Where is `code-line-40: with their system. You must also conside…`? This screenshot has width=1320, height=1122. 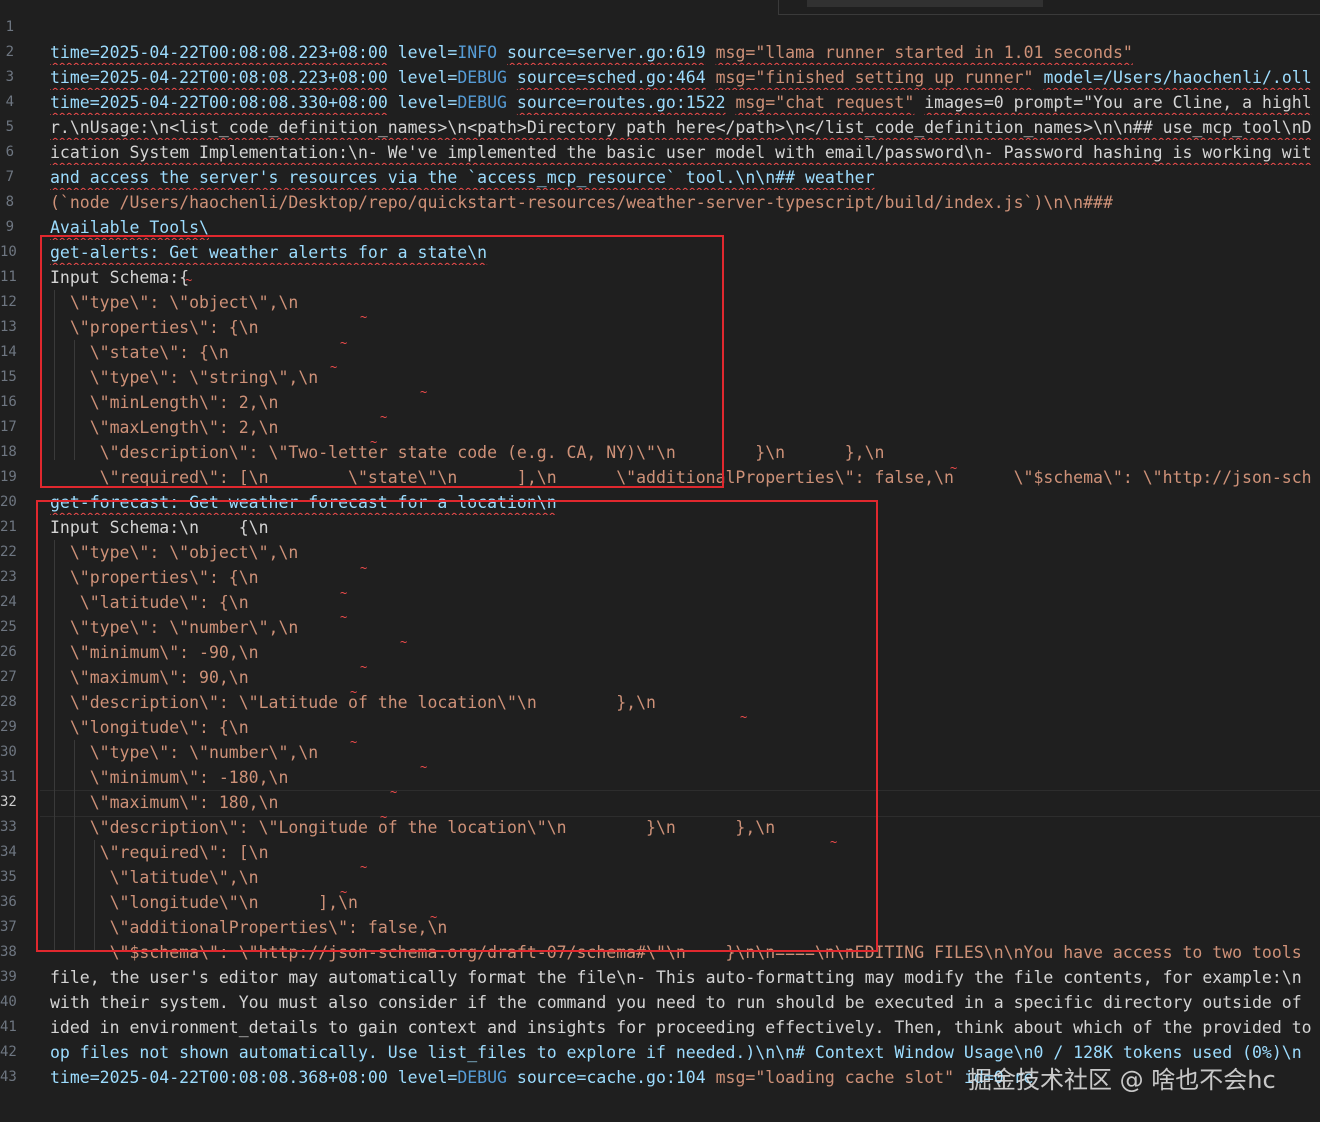
code-line-40: with their system. You must also conside… is located at coordinates (676, 1002).